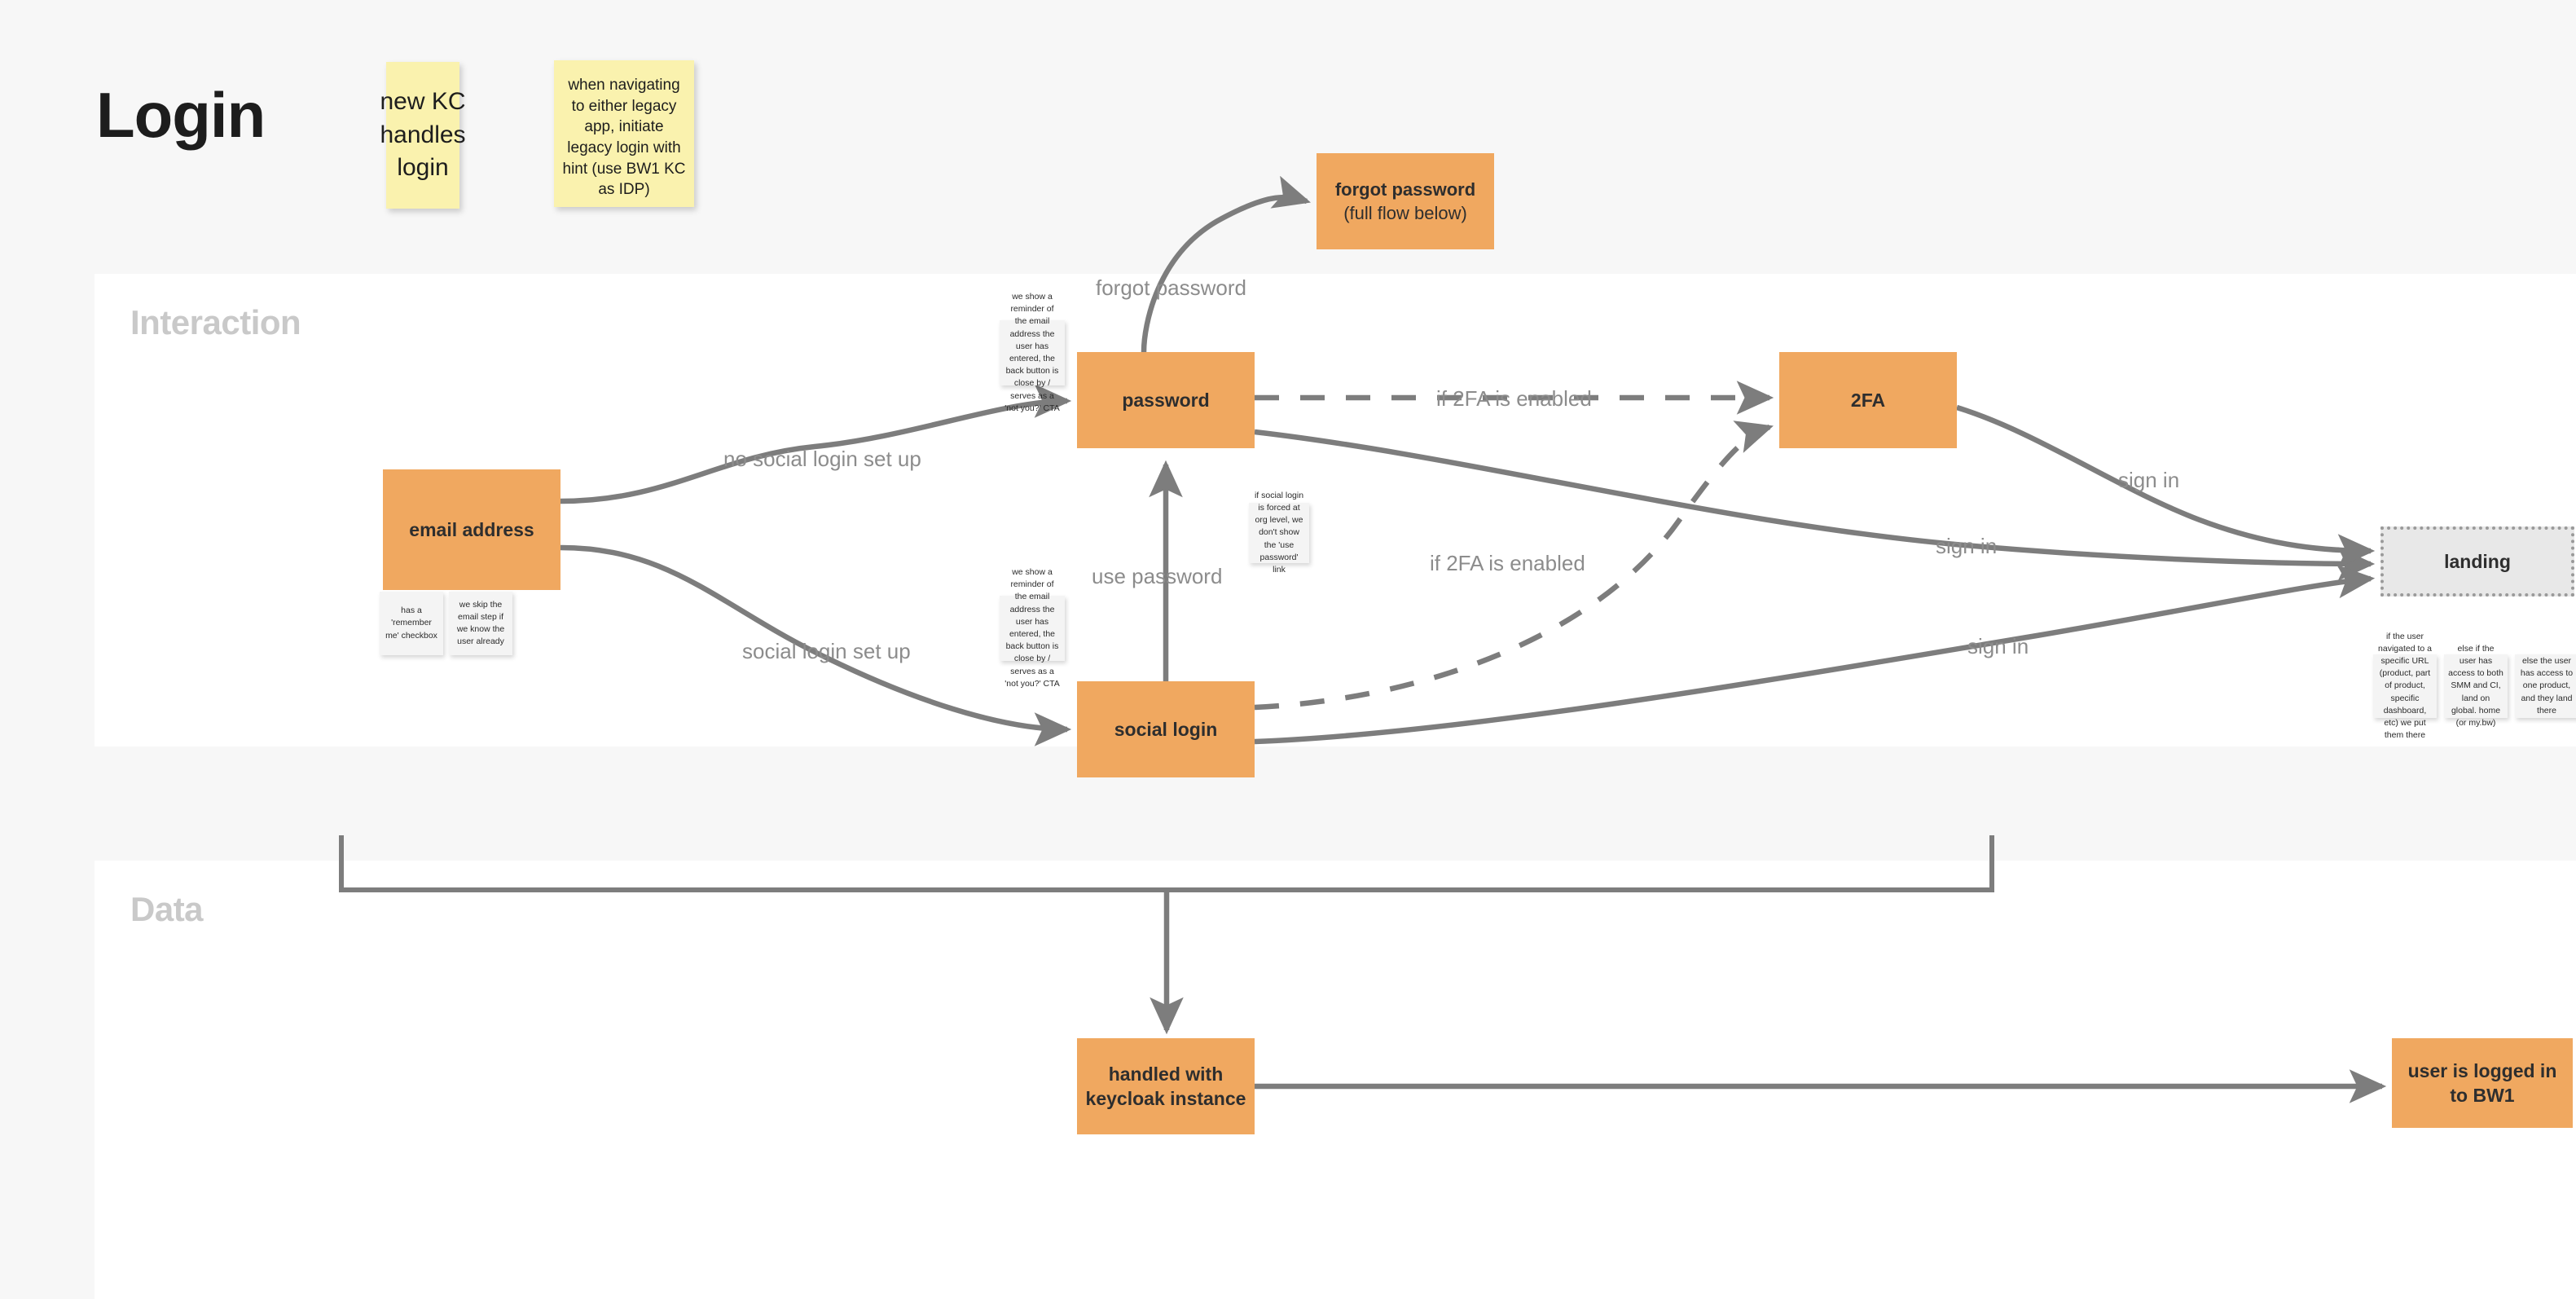 The height and width of the screenshot is (1299, 2576). Describe the element at coordinates (411, 624) in the screenshot. I see `note-remember-me: has a 'remember me' checkbox` at that location.